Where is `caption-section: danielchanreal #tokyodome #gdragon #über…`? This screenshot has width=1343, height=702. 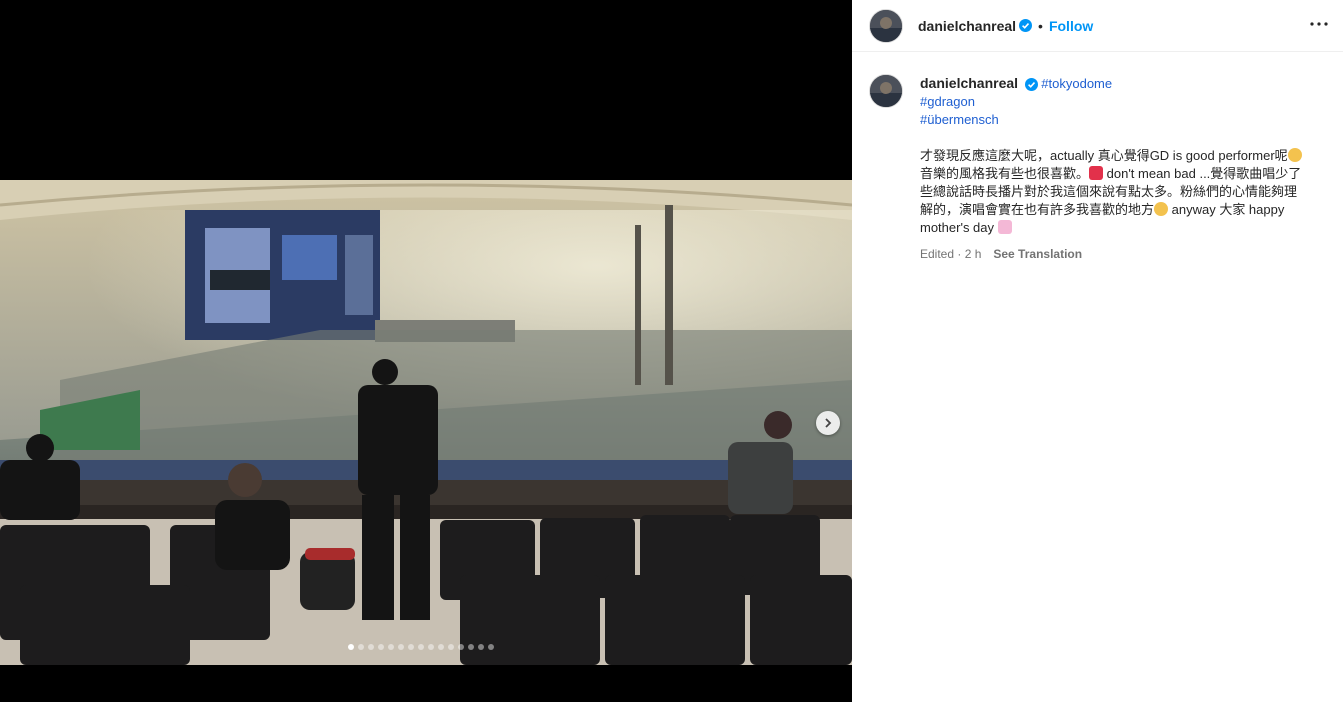 caption-section: danielchanreal #tokyodome #gdragon #über… is located at coordinates (1097, 157).